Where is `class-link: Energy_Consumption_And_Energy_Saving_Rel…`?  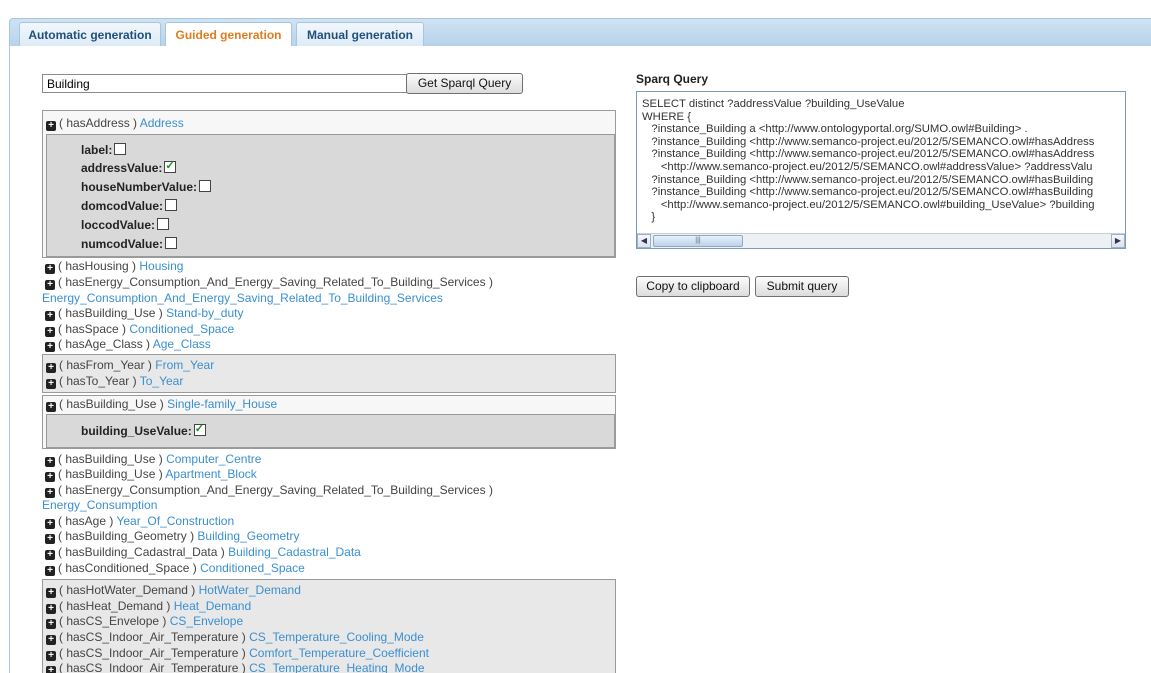 class-link: Energy_Consumption_And_Energy_Saving_Rel… is located at coordinates (242, 298).